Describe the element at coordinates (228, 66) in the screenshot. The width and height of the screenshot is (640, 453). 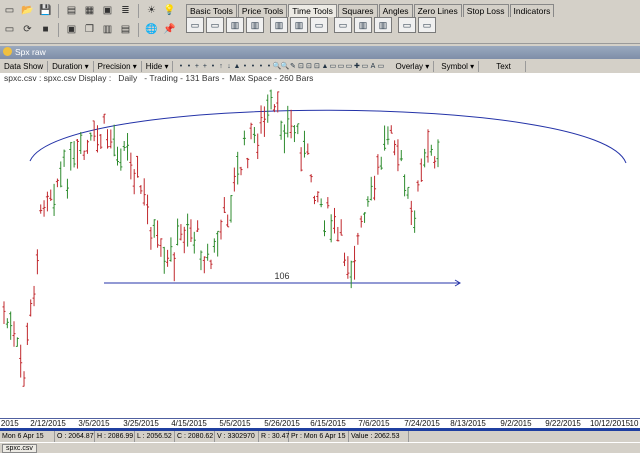
I see `chart-tool-icon: ↓` at that location.